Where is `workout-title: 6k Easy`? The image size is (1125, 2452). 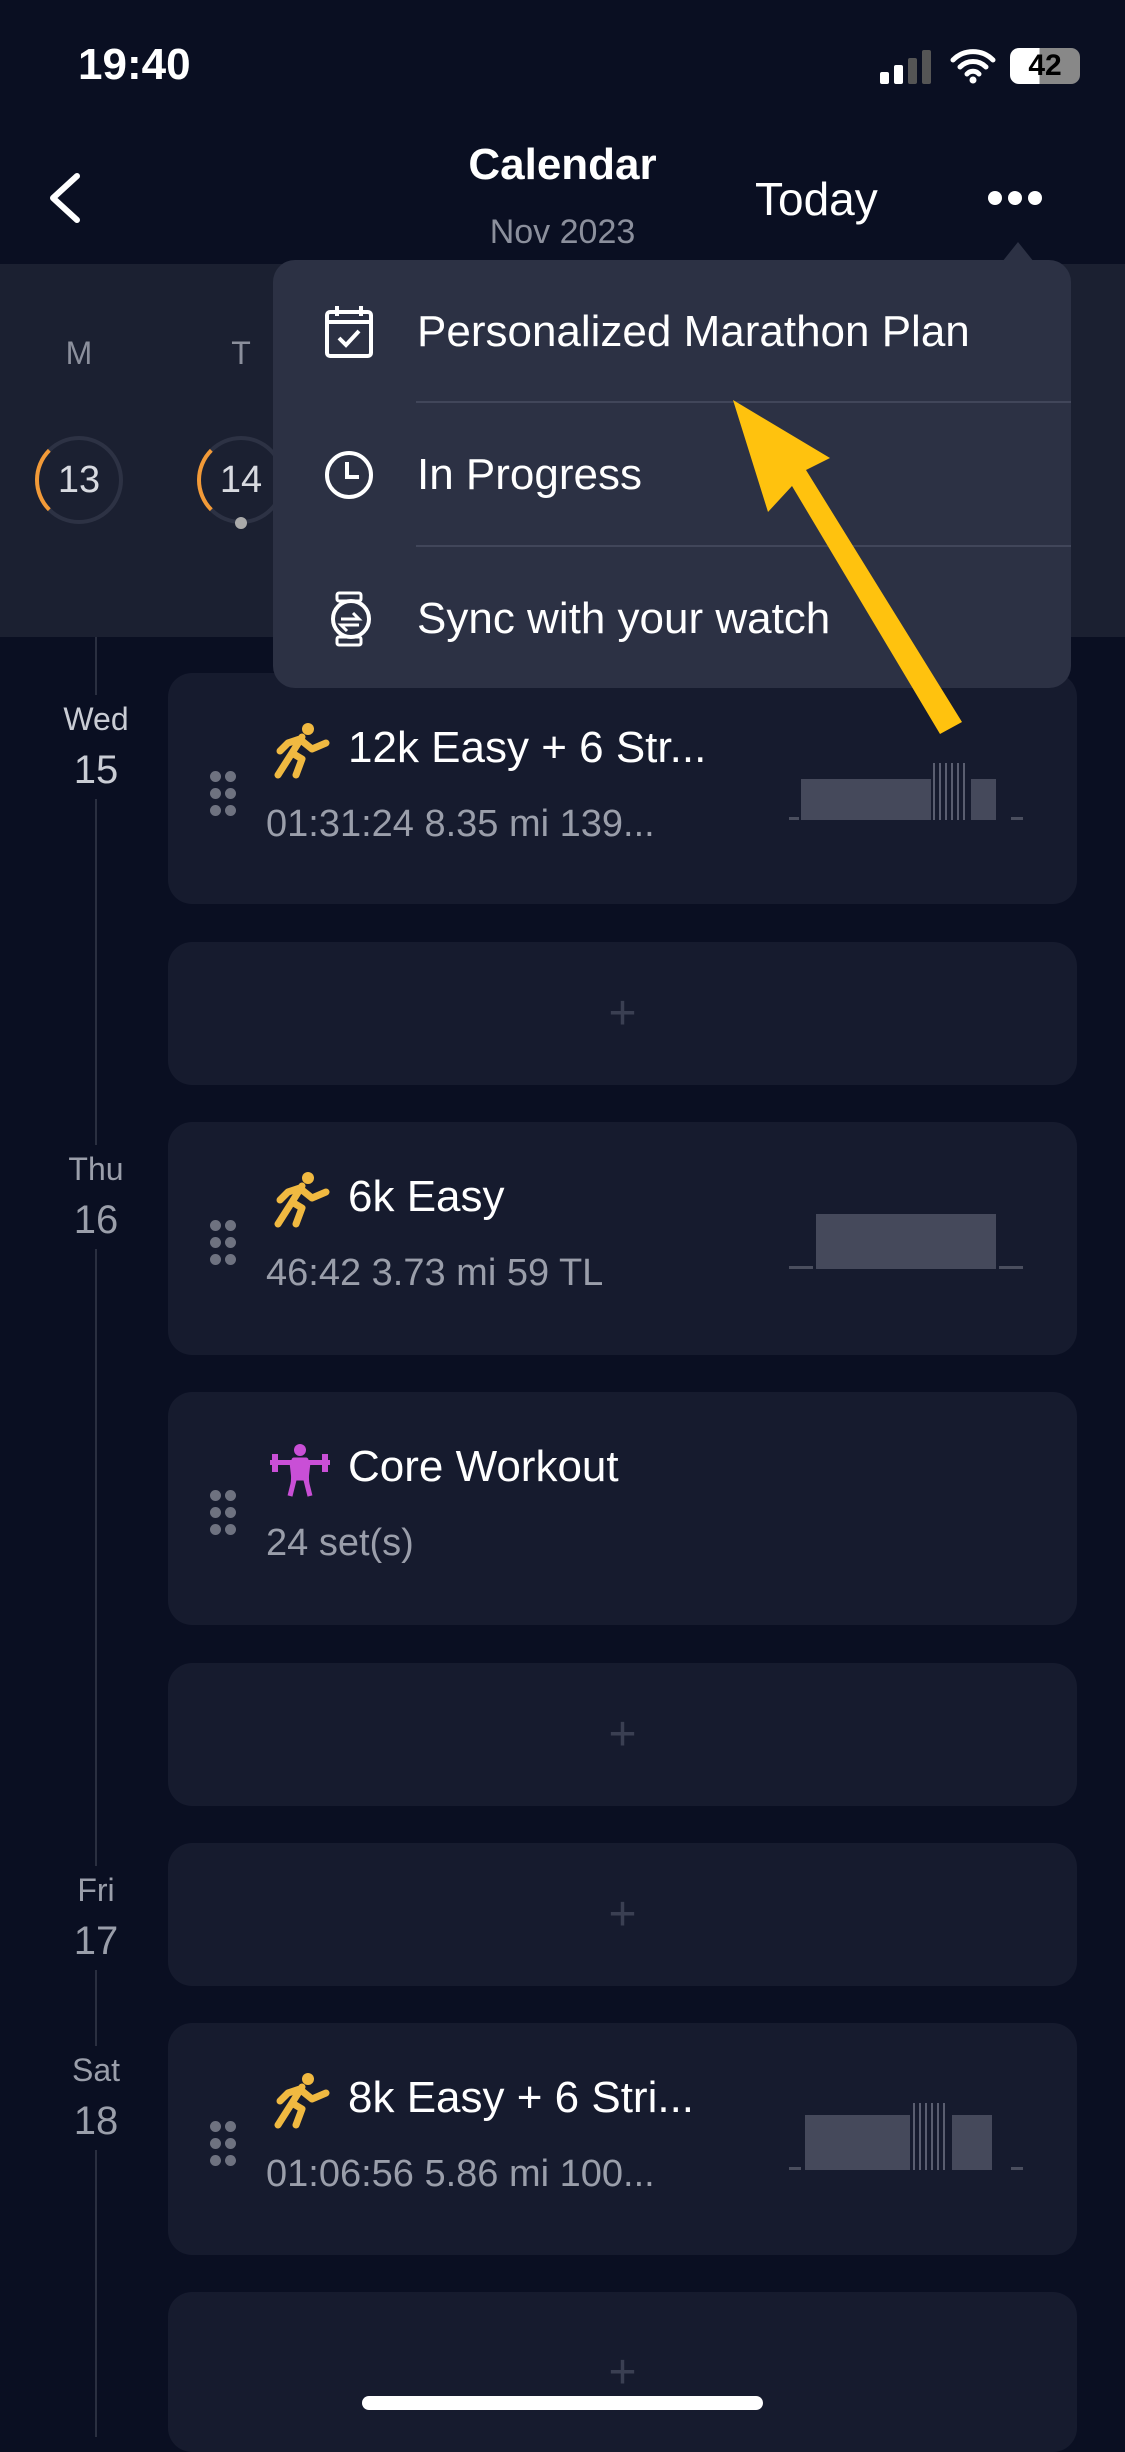 workout-title: 6k Easy is located at coordinates (426, 1196).